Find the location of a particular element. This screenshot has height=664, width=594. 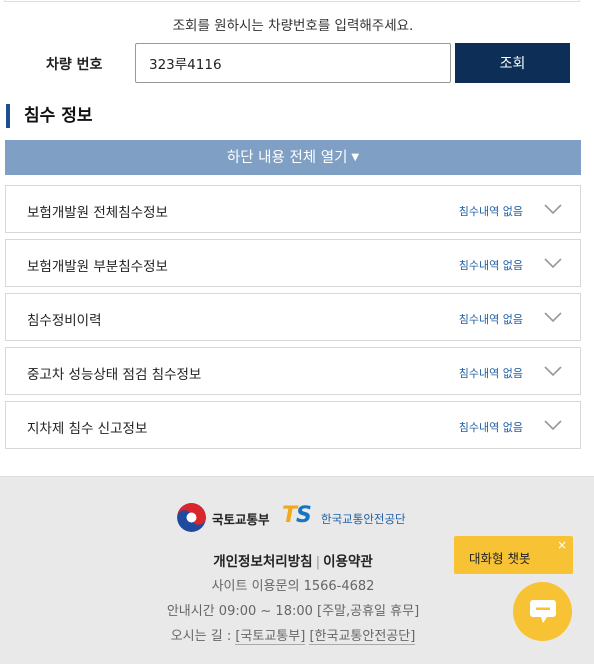

accordion-item: 보험개발원 전체침수정보 침수내역 없음 is located at coordinates (293, 209).